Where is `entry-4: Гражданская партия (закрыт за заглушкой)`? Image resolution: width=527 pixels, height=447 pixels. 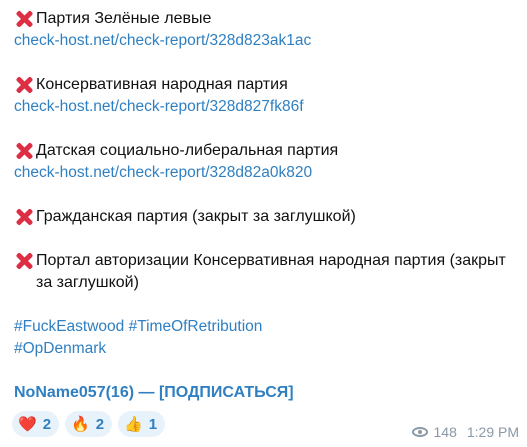 entry-4: Гражданская партия (закрыт за заглушкой) is located at coordinates (269, 217).